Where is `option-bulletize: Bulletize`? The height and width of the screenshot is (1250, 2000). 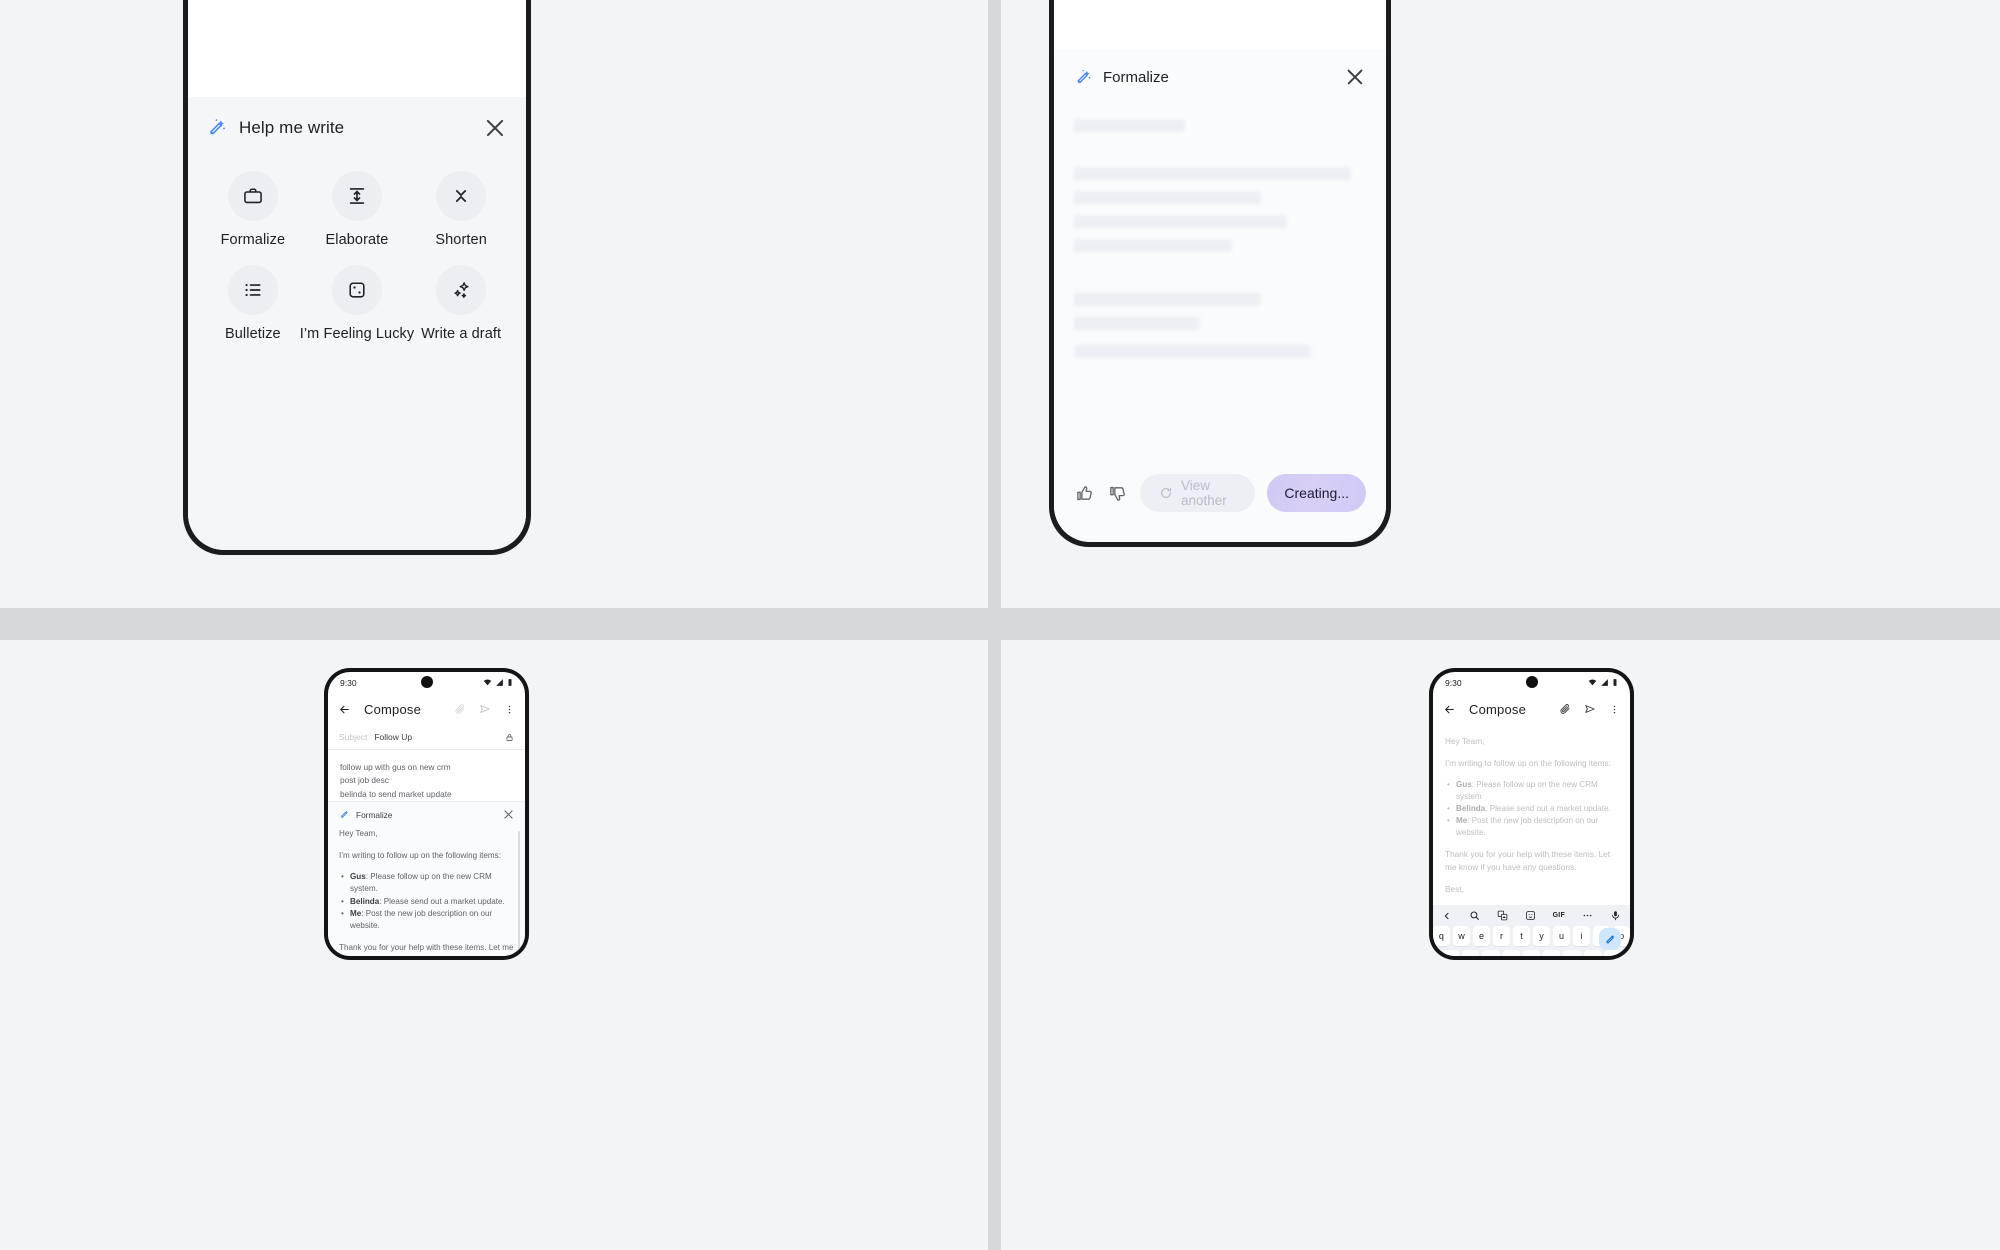 option-bulletize: Bulletize is located at coordinates (253, 303).